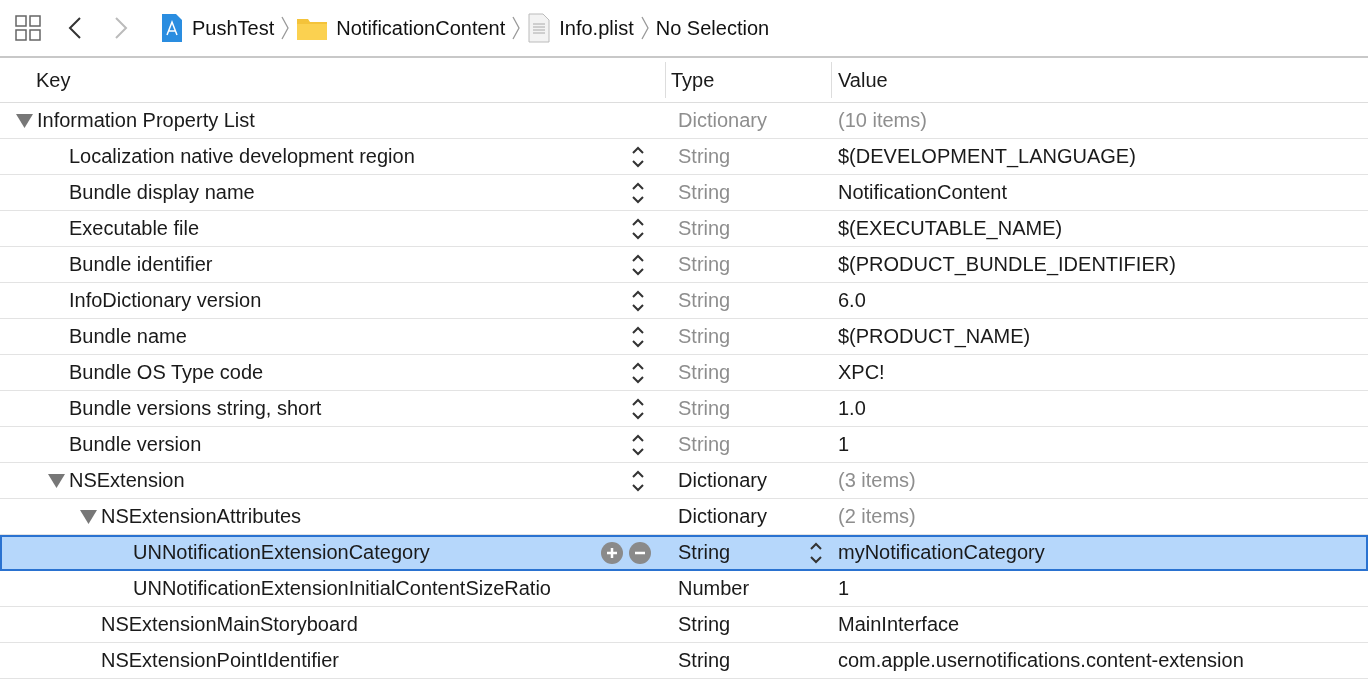 Image resolution: width=1368 pixels, height=694 pixels. I want to click on app-project-icon, so click(172, 28).